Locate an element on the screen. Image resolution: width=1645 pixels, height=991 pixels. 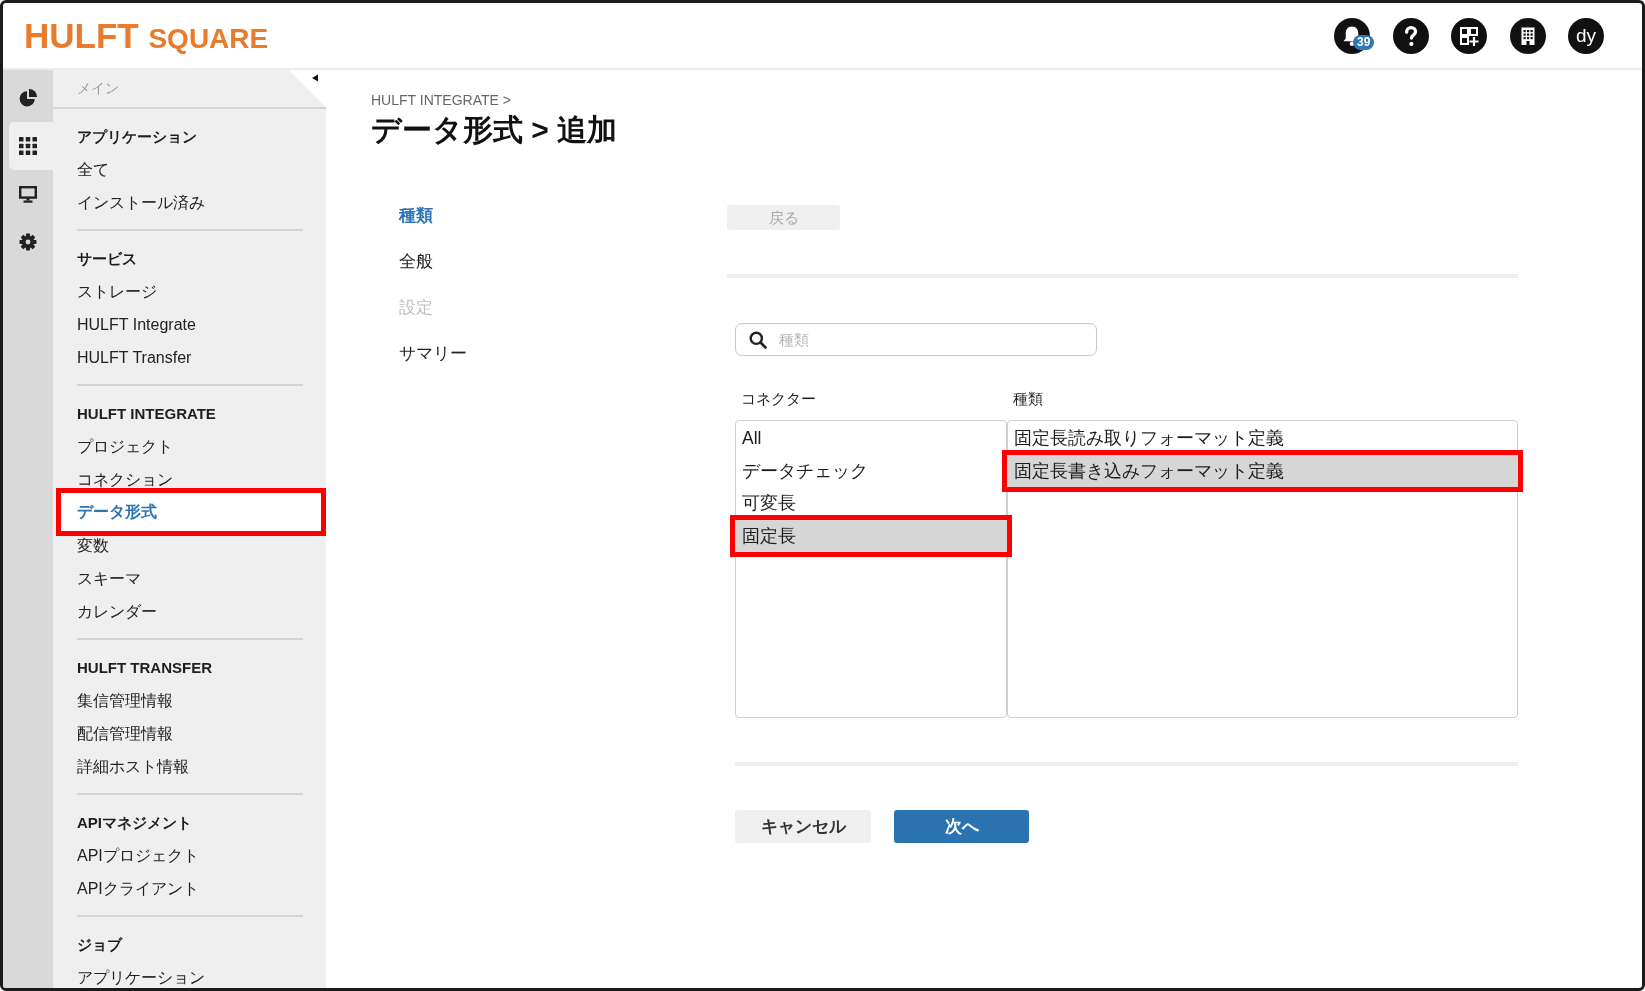
list-item: 固定長 is located at coordinates (871, 535).